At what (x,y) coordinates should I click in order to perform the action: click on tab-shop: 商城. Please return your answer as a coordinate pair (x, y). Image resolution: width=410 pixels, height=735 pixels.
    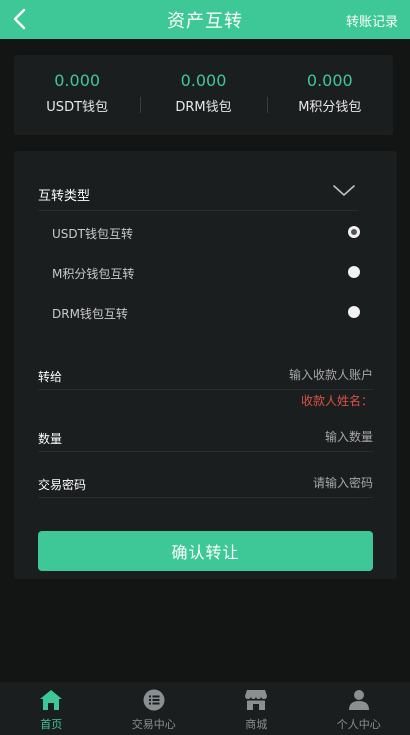
    Looking at the image, I should click on (256, 708).